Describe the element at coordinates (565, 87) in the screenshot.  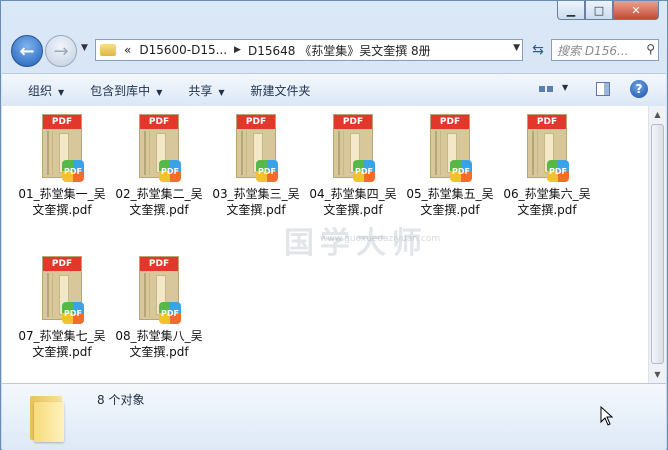
I see `view-options-dropdown: ▼` at that location.